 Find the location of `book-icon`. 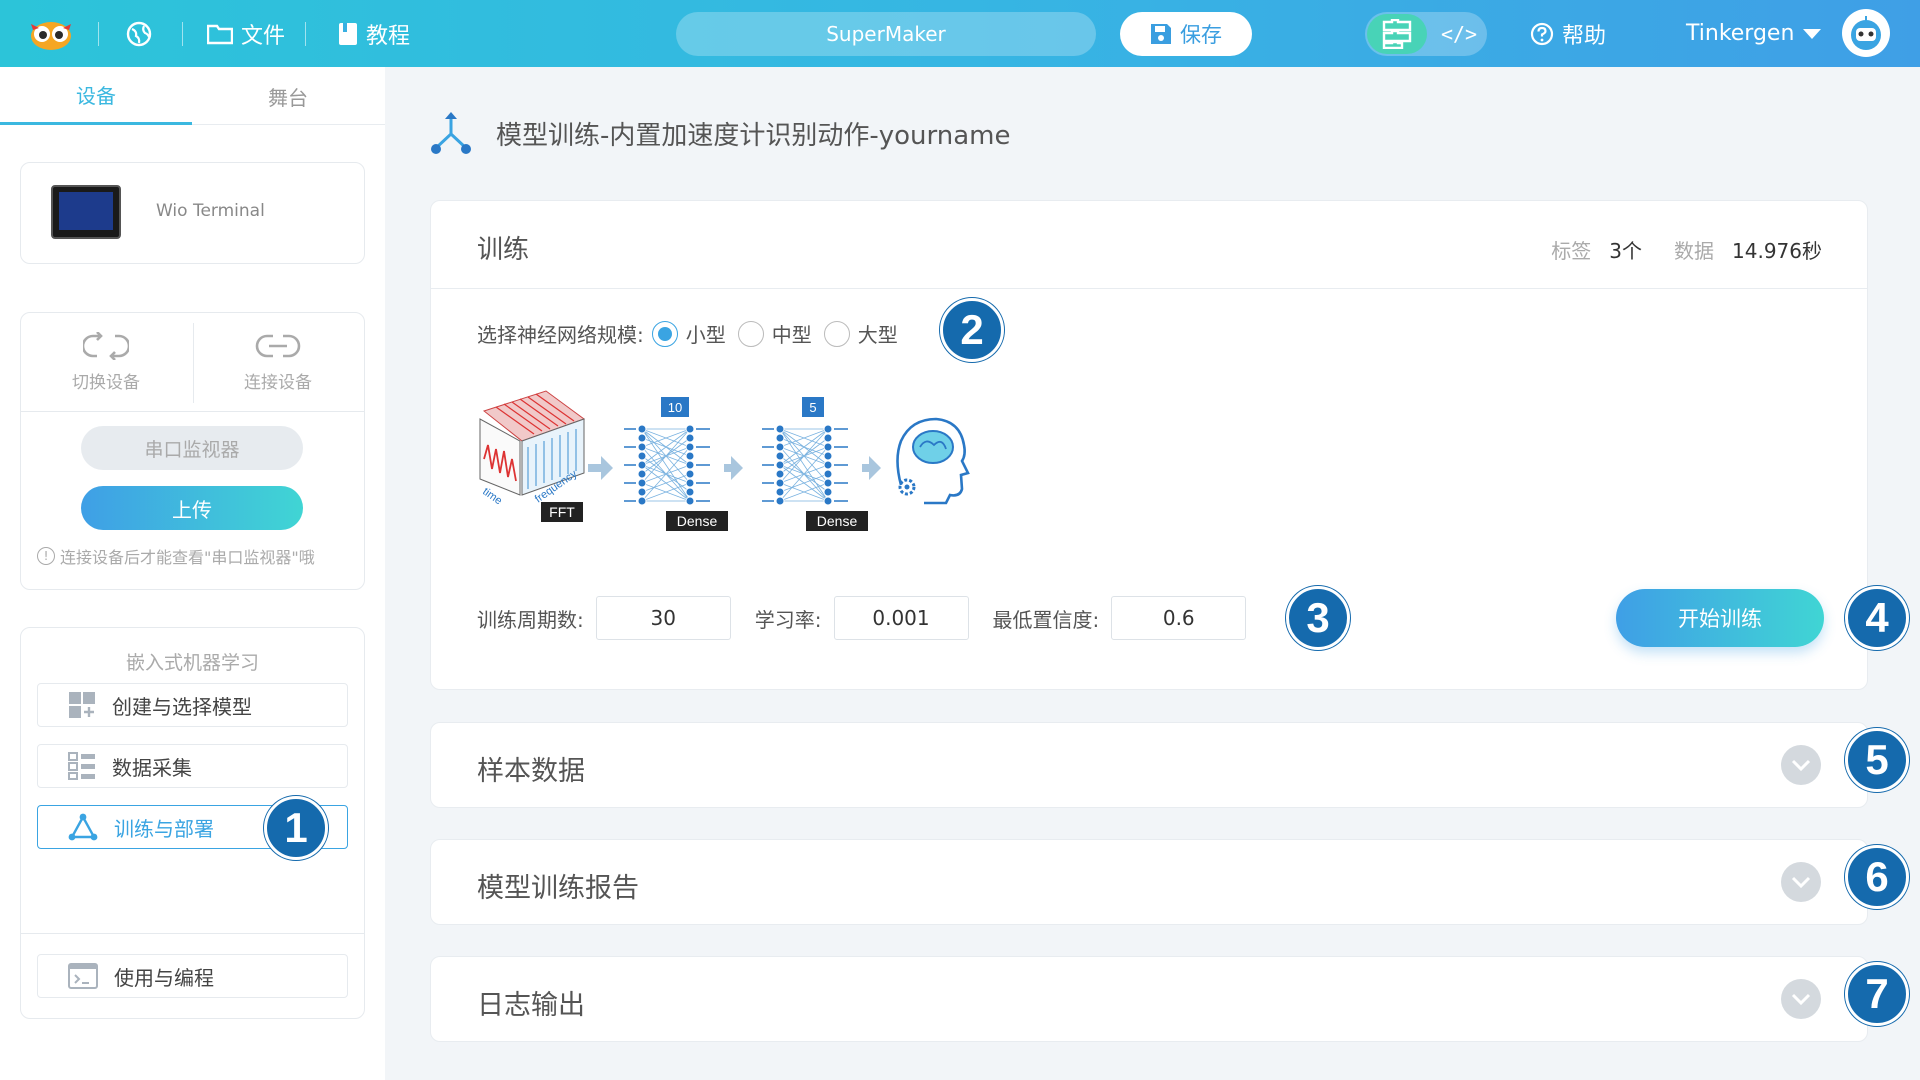

book-icon is located at coordinates (348, 33).